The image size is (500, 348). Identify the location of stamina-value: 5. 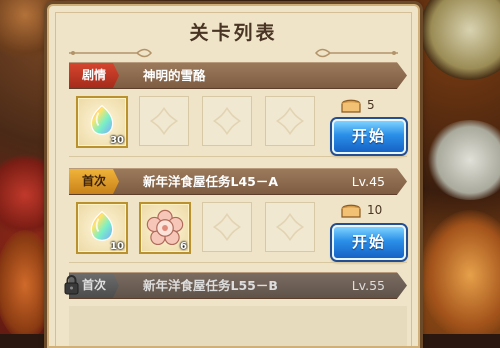
(371, 105).